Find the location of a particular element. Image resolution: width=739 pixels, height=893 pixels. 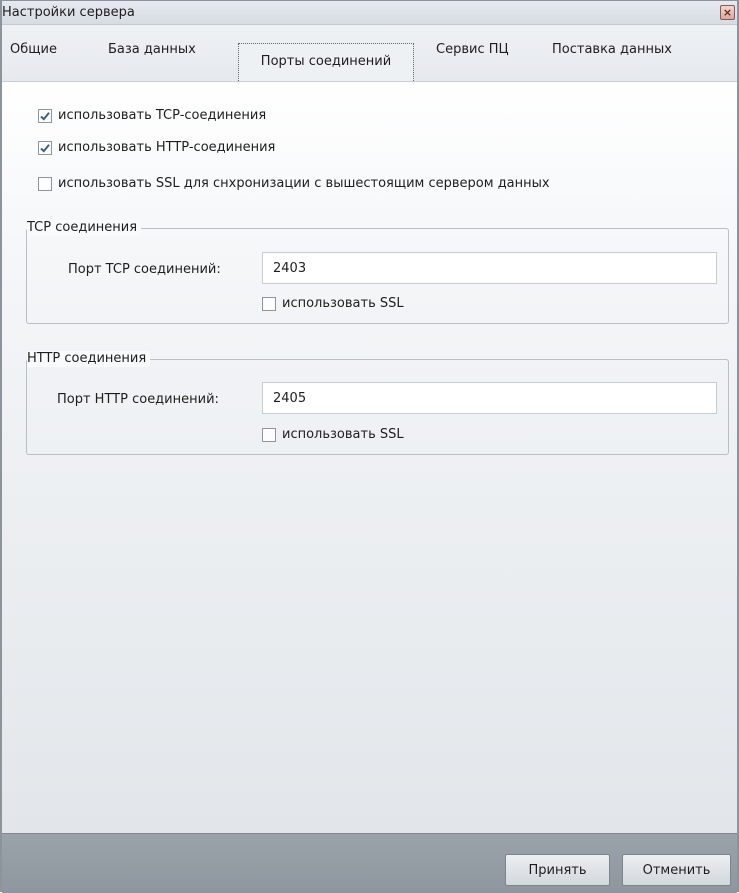

http-ssl-option: использовать SSL is located at coordinates (333, 434).